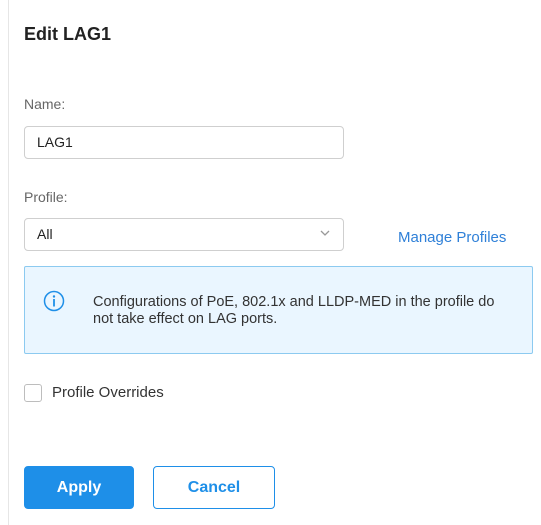 The width and height of the screenshot is (541, 525). I want to click on name-input: LAG1, so click(184, 142).